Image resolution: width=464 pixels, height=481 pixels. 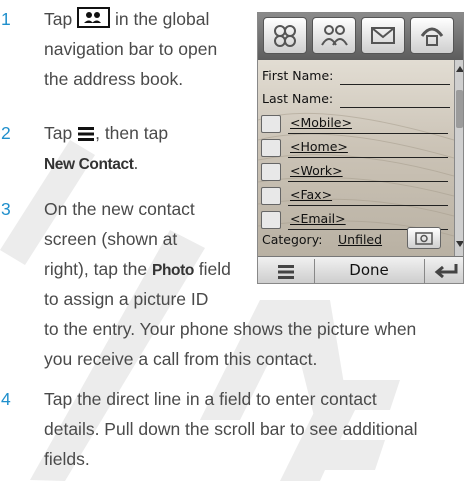 I want to click on home-field: <Home>, so click(x=356, y=149).